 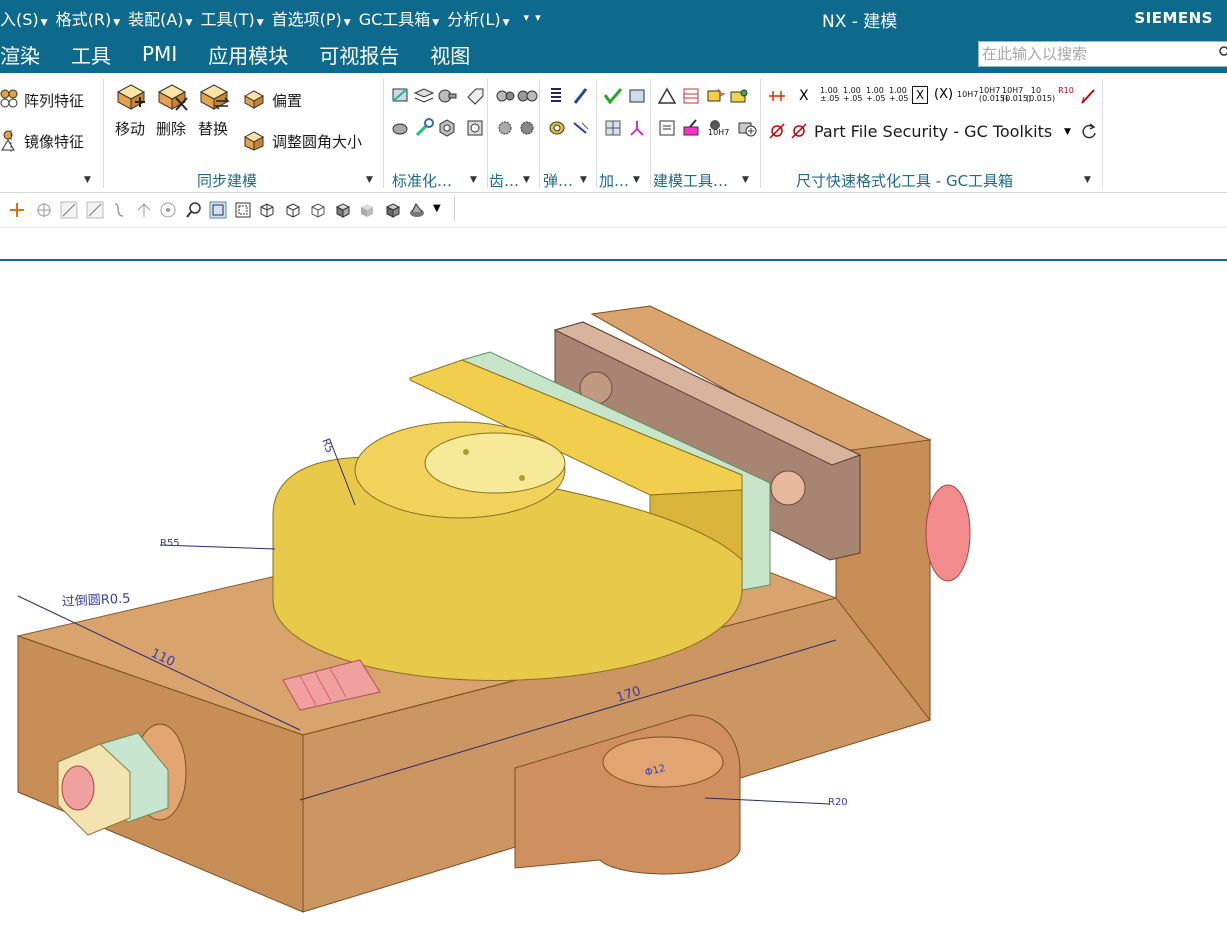 What do you see at coordinates (248, 54) in the screenshot?
I see `tab-applications: 应用模块` at bounding box center [248, 54].